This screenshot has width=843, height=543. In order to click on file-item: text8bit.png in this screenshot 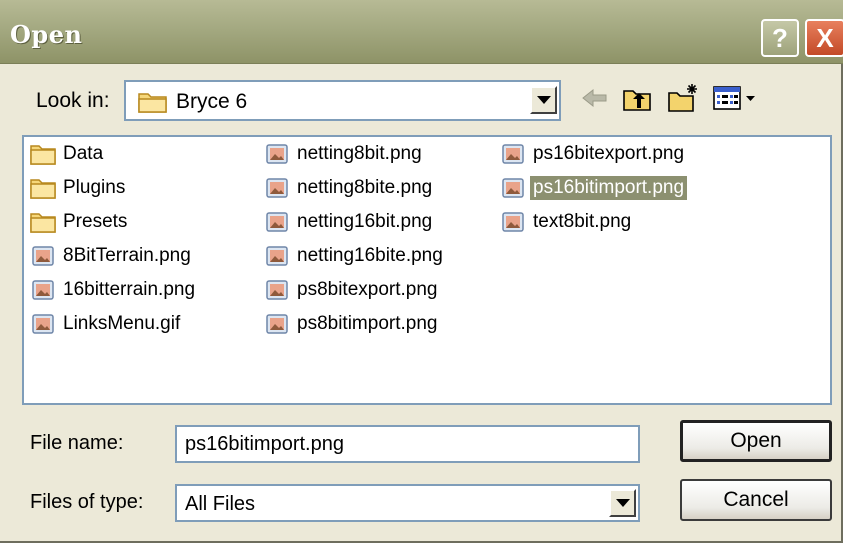, I will do `click(567, 222)`.